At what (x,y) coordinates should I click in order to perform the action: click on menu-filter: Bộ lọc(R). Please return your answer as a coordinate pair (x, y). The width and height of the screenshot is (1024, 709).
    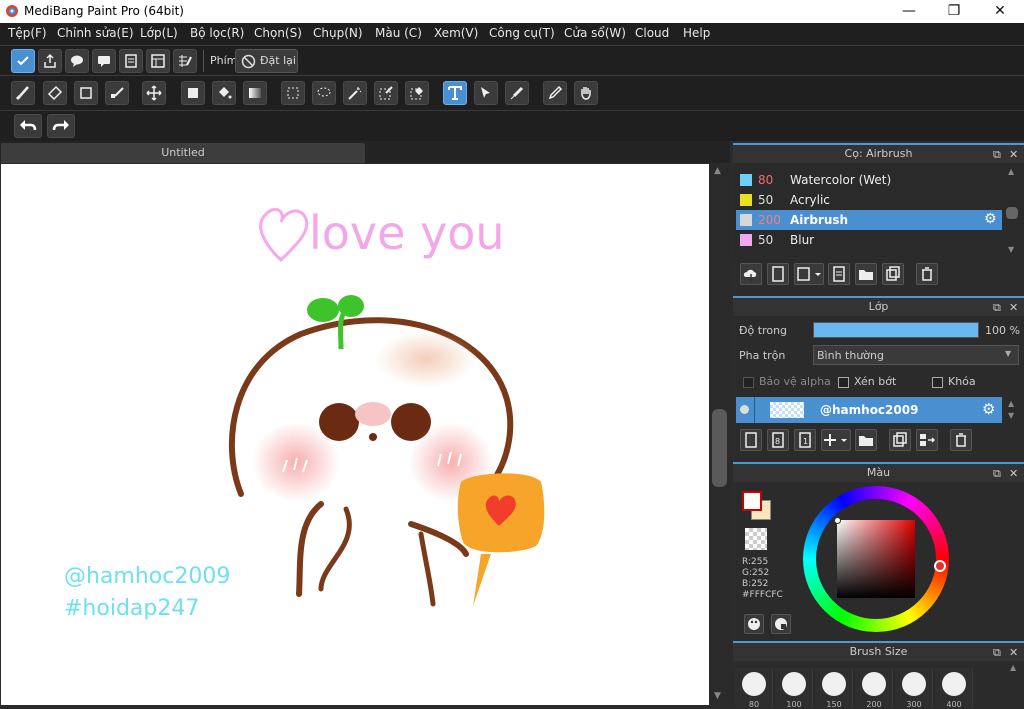
    Looking at the image, I should click on (217, 33).